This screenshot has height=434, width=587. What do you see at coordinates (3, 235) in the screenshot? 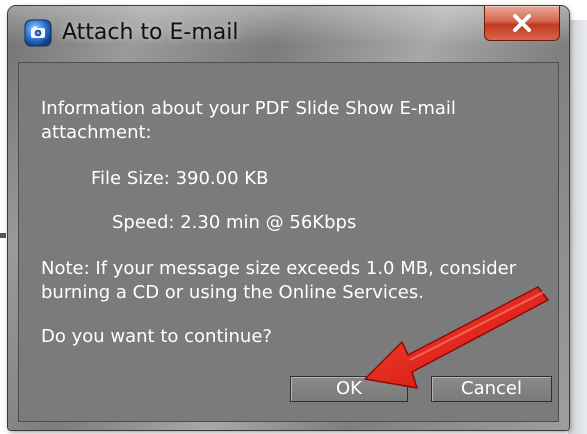
I see `background-fragment` at bounding box center [3, 235].